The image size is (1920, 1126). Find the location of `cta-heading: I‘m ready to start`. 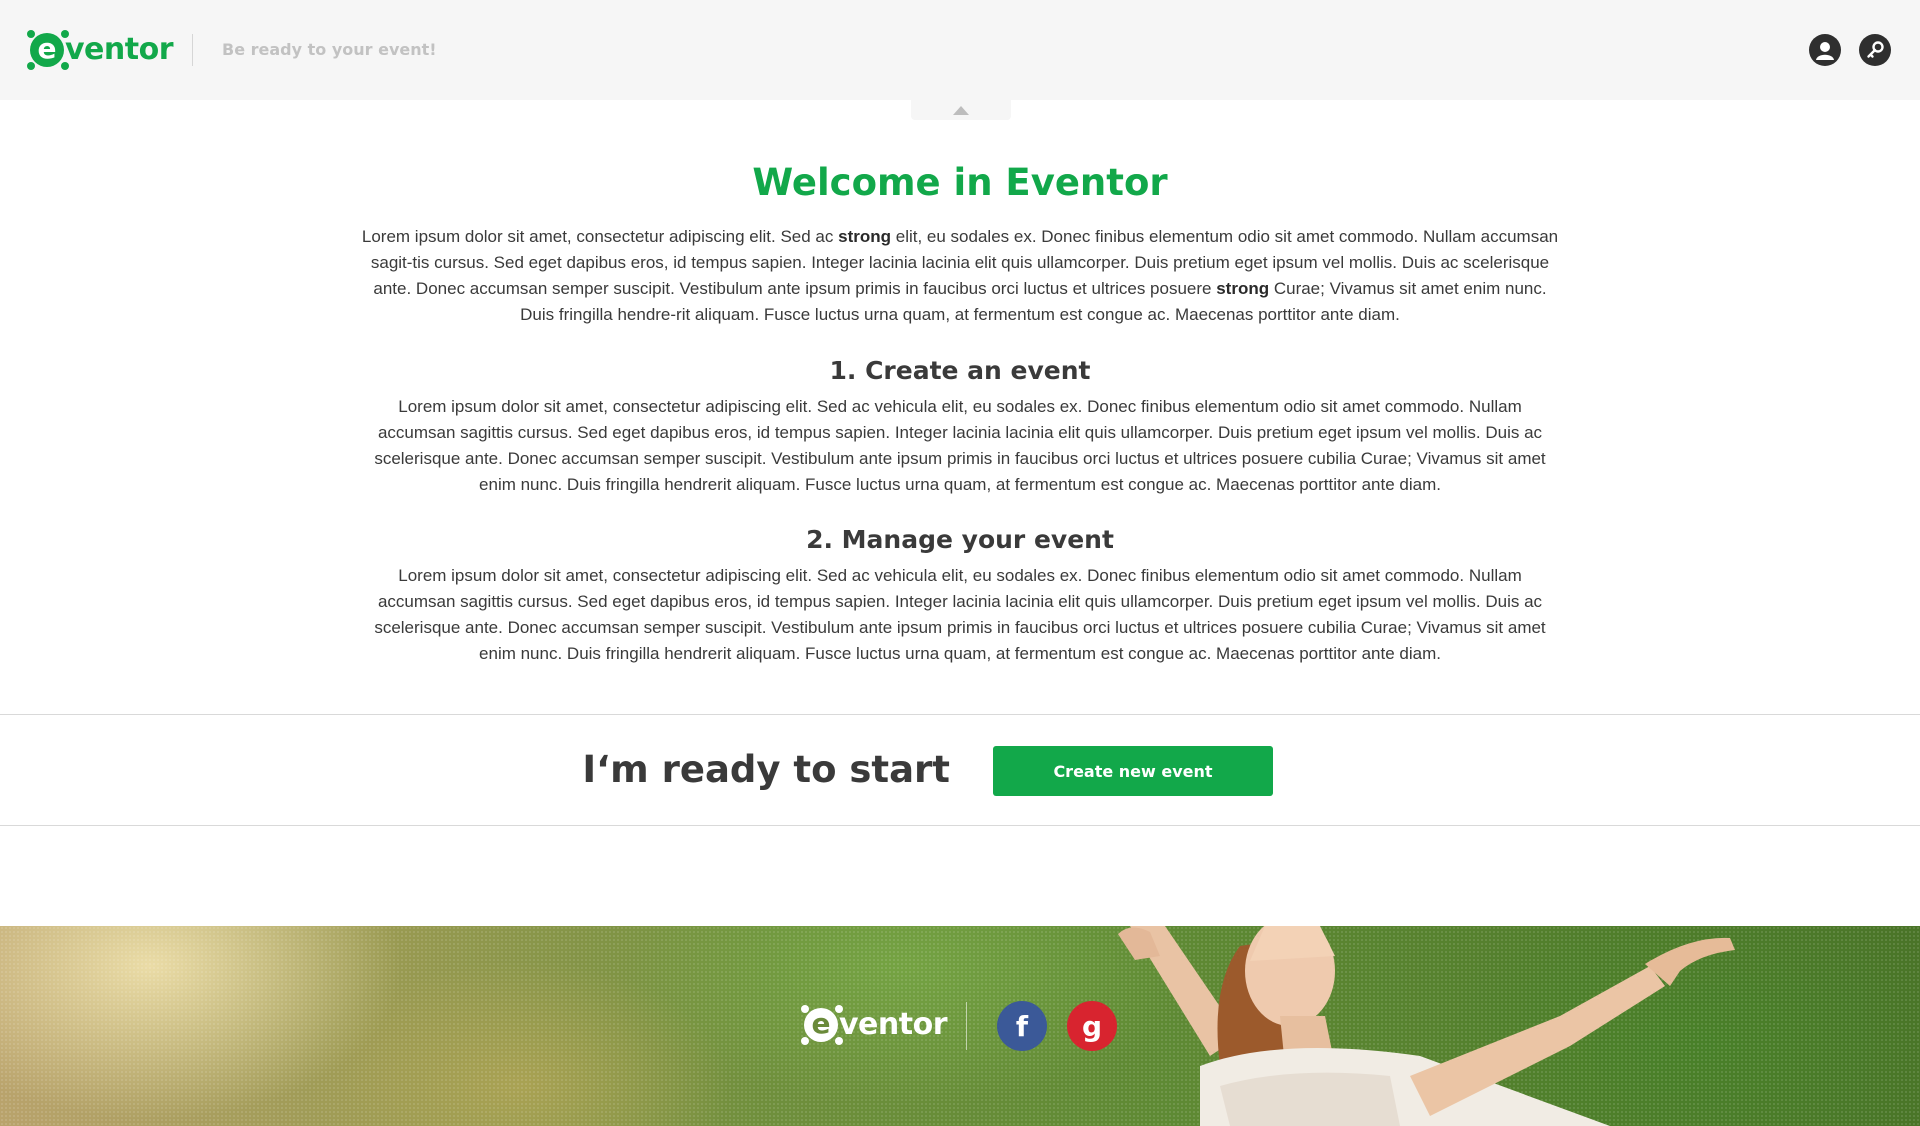

cta-heading: I‘m ready to start is located at coordinates (766, 769).